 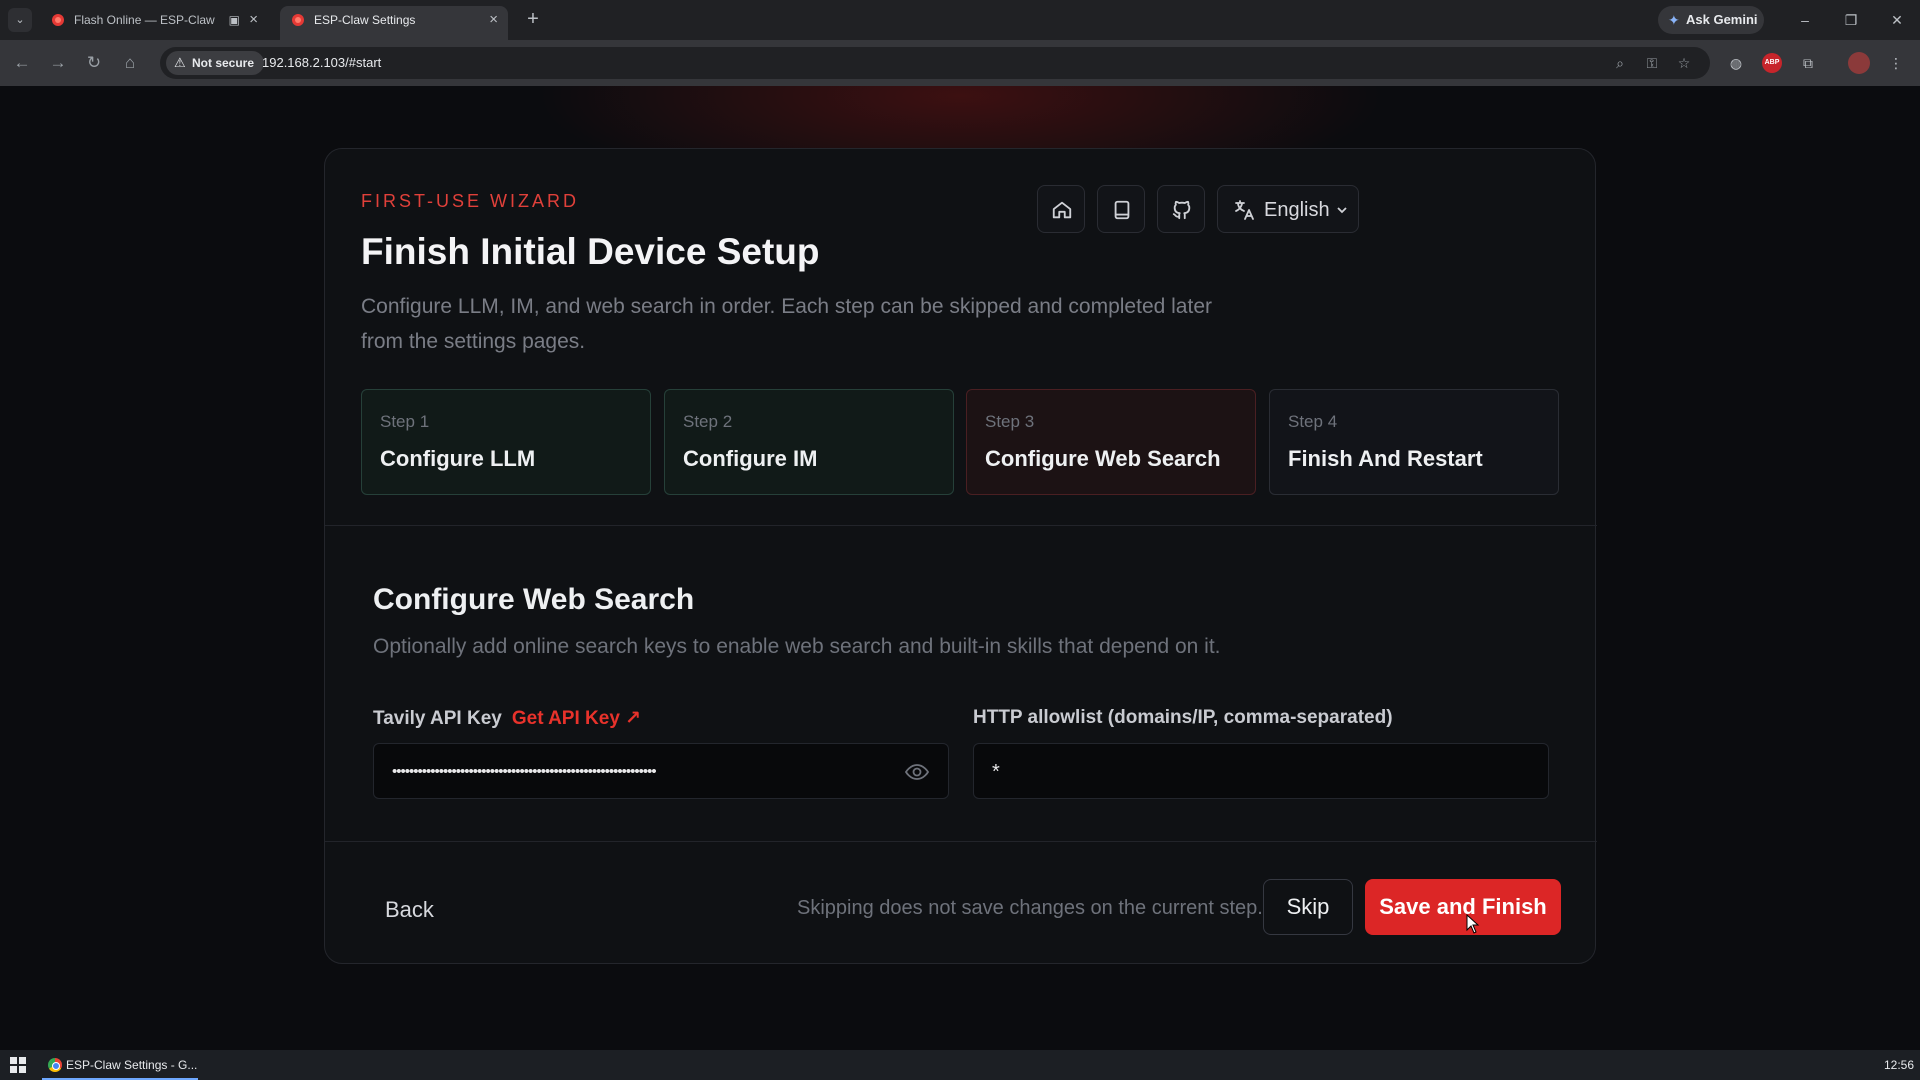 What do you see at coordinates (1772, 63) in the screenshot?
I see `adblock-plus-icon: ABP` at bounding box center [1772, 63].